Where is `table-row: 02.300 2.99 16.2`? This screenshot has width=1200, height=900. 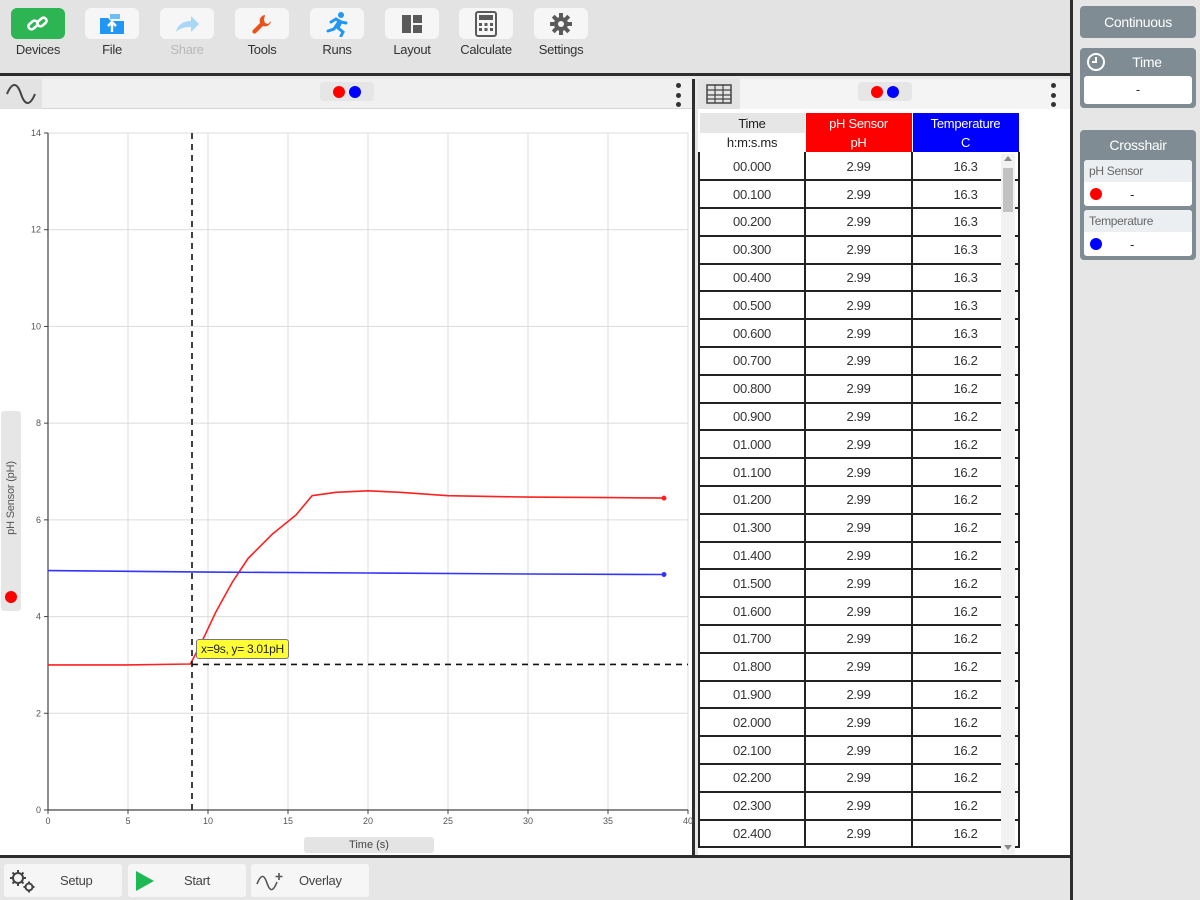
table-row: 02.300 2.99 16.2 is located at coordinates (859, 806).